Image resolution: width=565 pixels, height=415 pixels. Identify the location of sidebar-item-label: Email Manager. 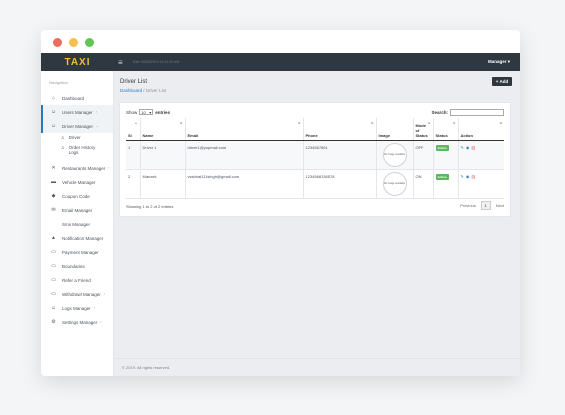
(77, 210).